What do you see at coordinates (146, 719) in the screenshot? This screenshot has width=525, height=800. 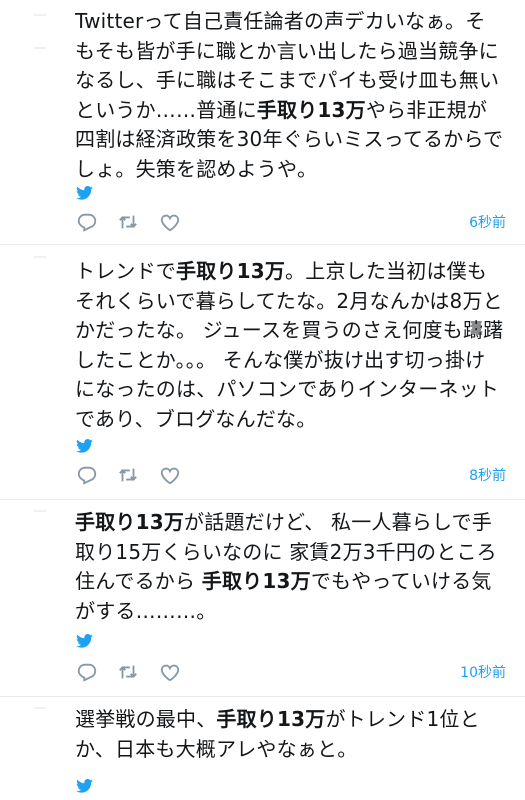 I see `tweet-text-segment: 選挙戦の最中、` at bounding box center [146, 719].